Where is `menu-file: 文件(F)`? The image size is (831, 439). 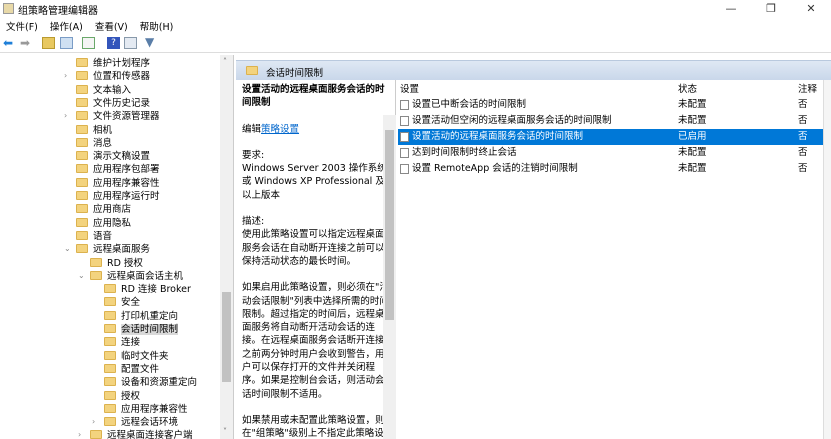
menu-file: 文件(F) is located at coordinates (22, 26).